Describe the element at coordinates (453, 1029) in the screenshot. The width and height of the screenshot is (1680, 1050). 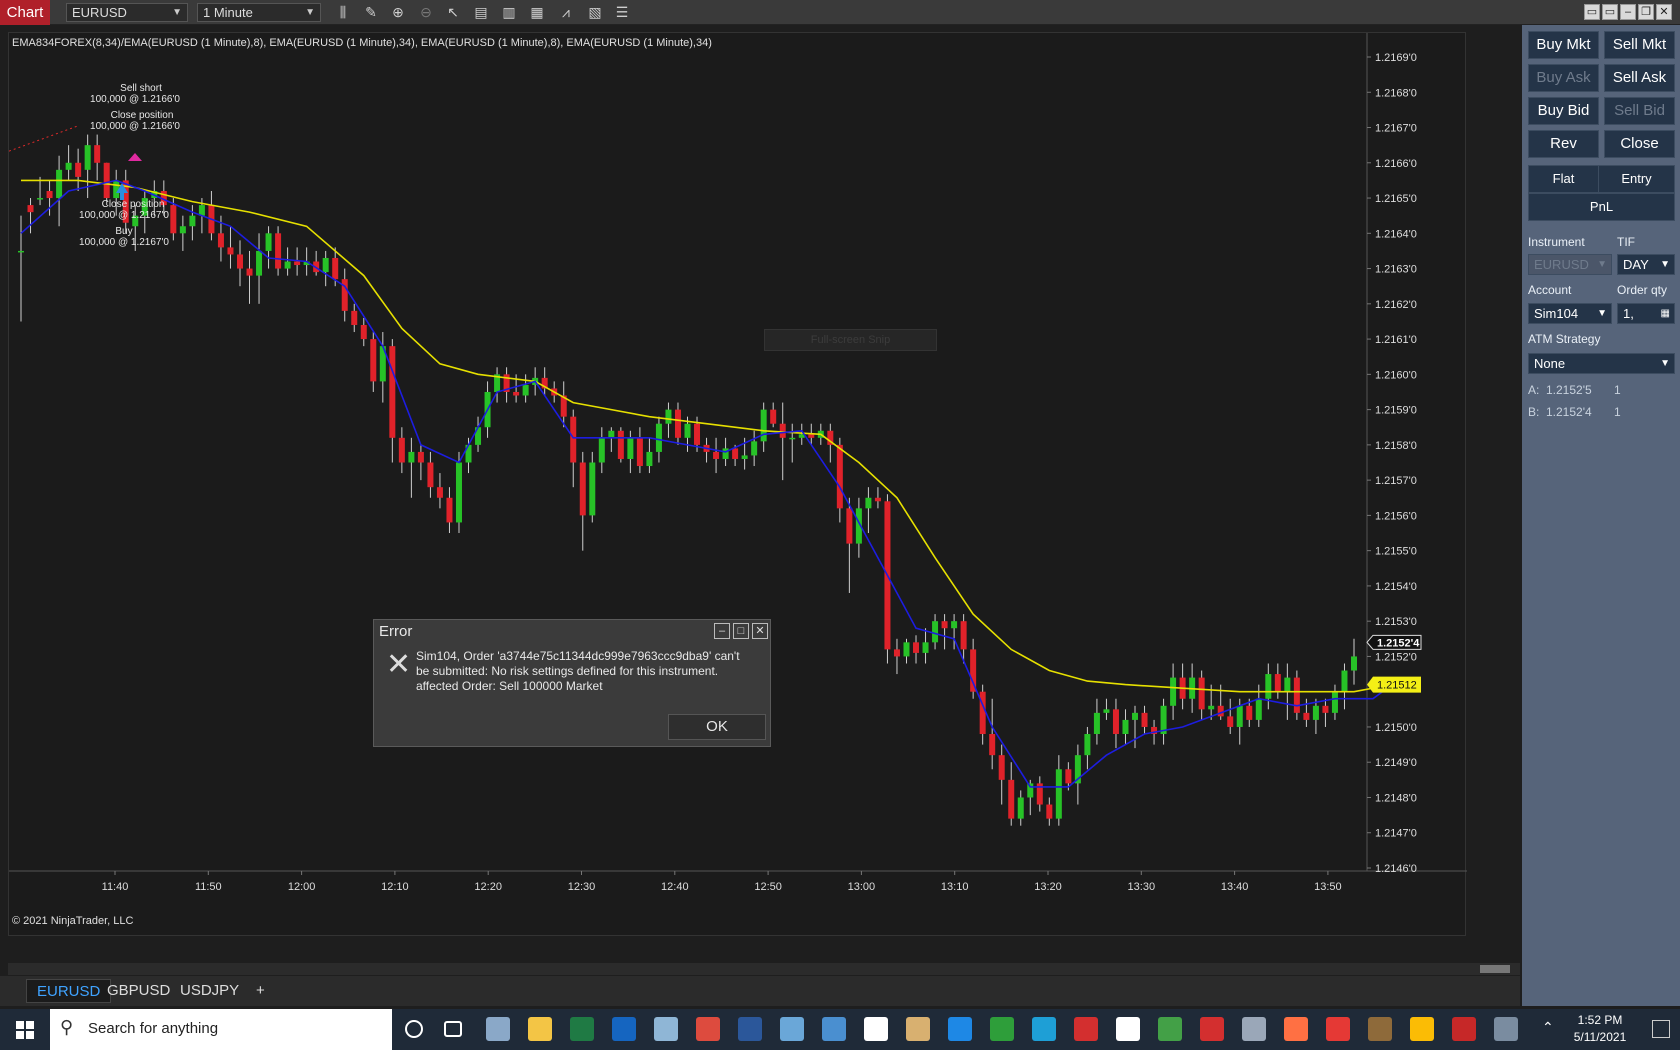
I see `task-view-icon` at that location.